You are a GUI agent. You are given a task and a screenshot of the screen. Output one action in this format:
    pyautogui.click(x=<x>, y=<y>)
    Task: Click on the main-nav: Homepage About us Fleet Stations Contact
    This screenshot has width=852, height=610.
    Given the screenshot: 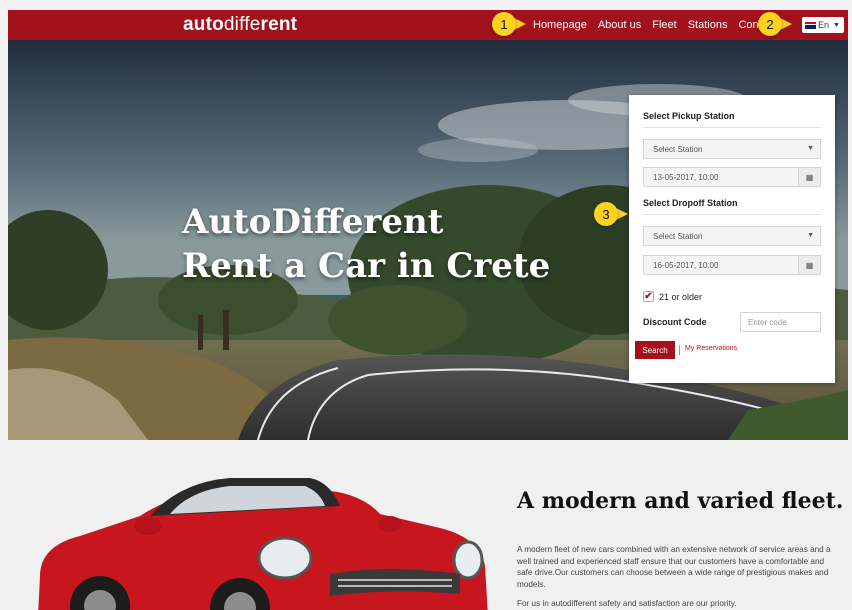 What is the action you would take?
    pyautogui.click(x=654, y=25)
    